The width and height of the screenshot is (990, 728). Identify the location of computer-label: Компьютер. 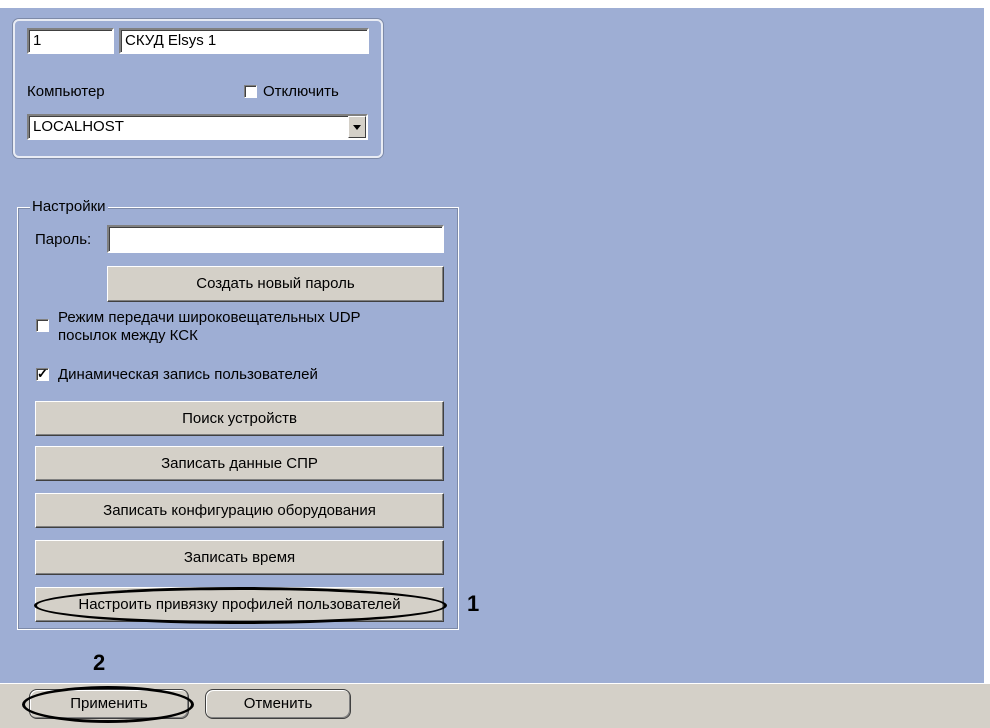
(66, 91).